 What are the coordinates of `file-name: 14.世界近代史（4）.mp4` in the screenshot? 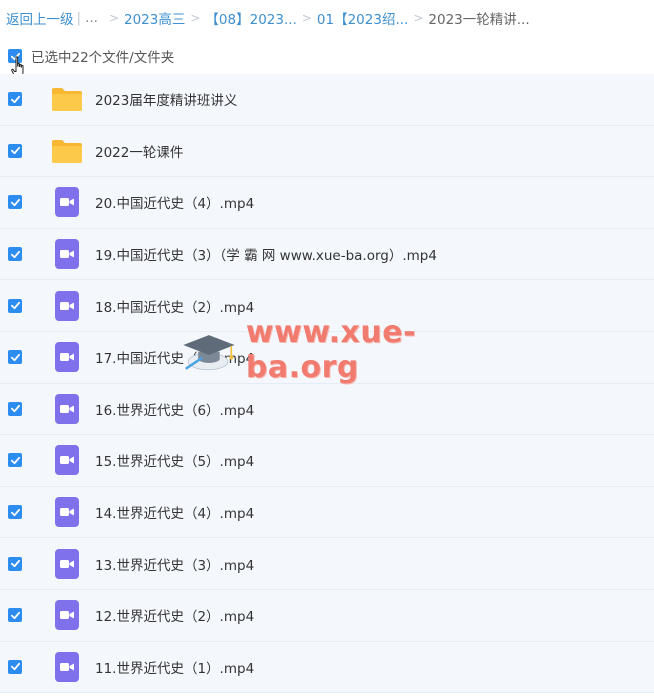 It's located at (174, 512).